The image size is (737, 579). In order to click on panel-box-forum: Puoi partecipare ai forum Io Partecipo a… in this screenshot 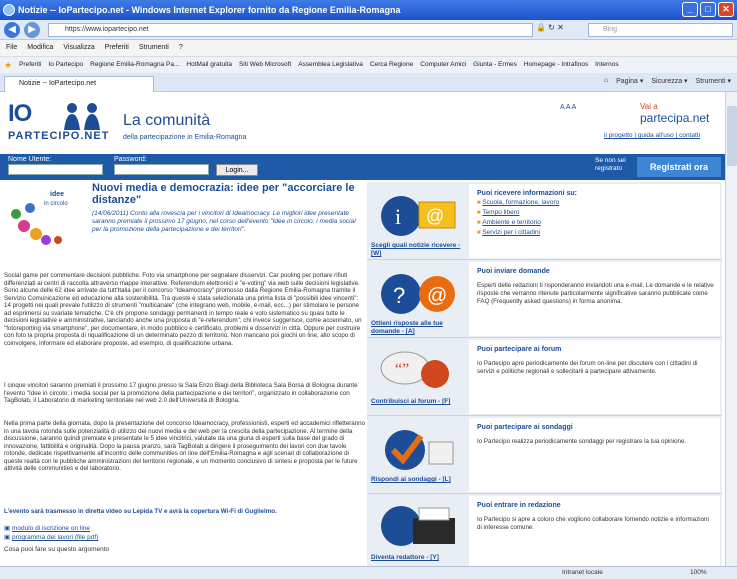, I will do `click(594, 377)`.